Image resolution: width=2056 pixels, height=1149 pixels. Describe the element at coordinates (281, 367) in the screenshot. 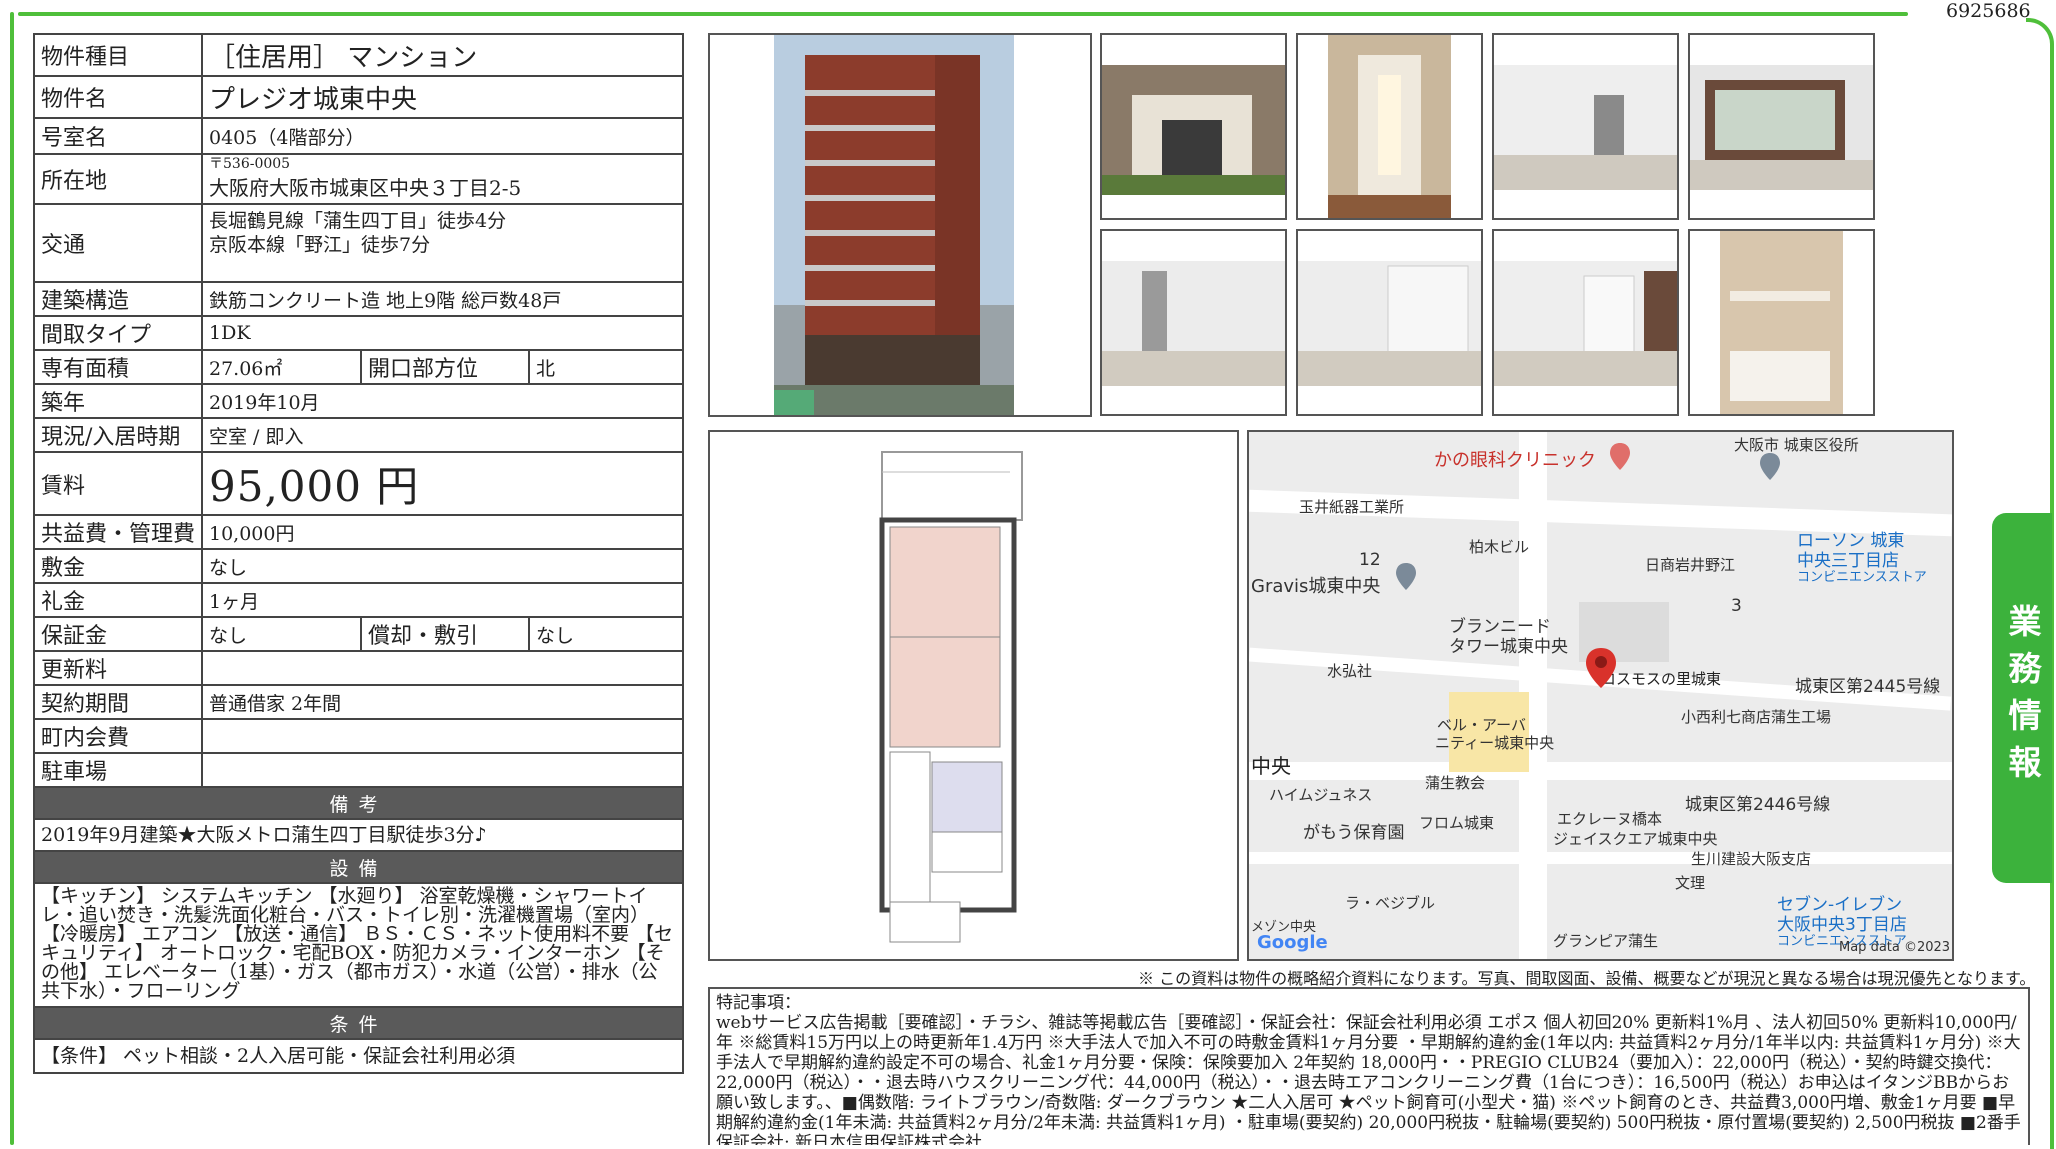

I see `area-value: 27.06㎡` at that location.